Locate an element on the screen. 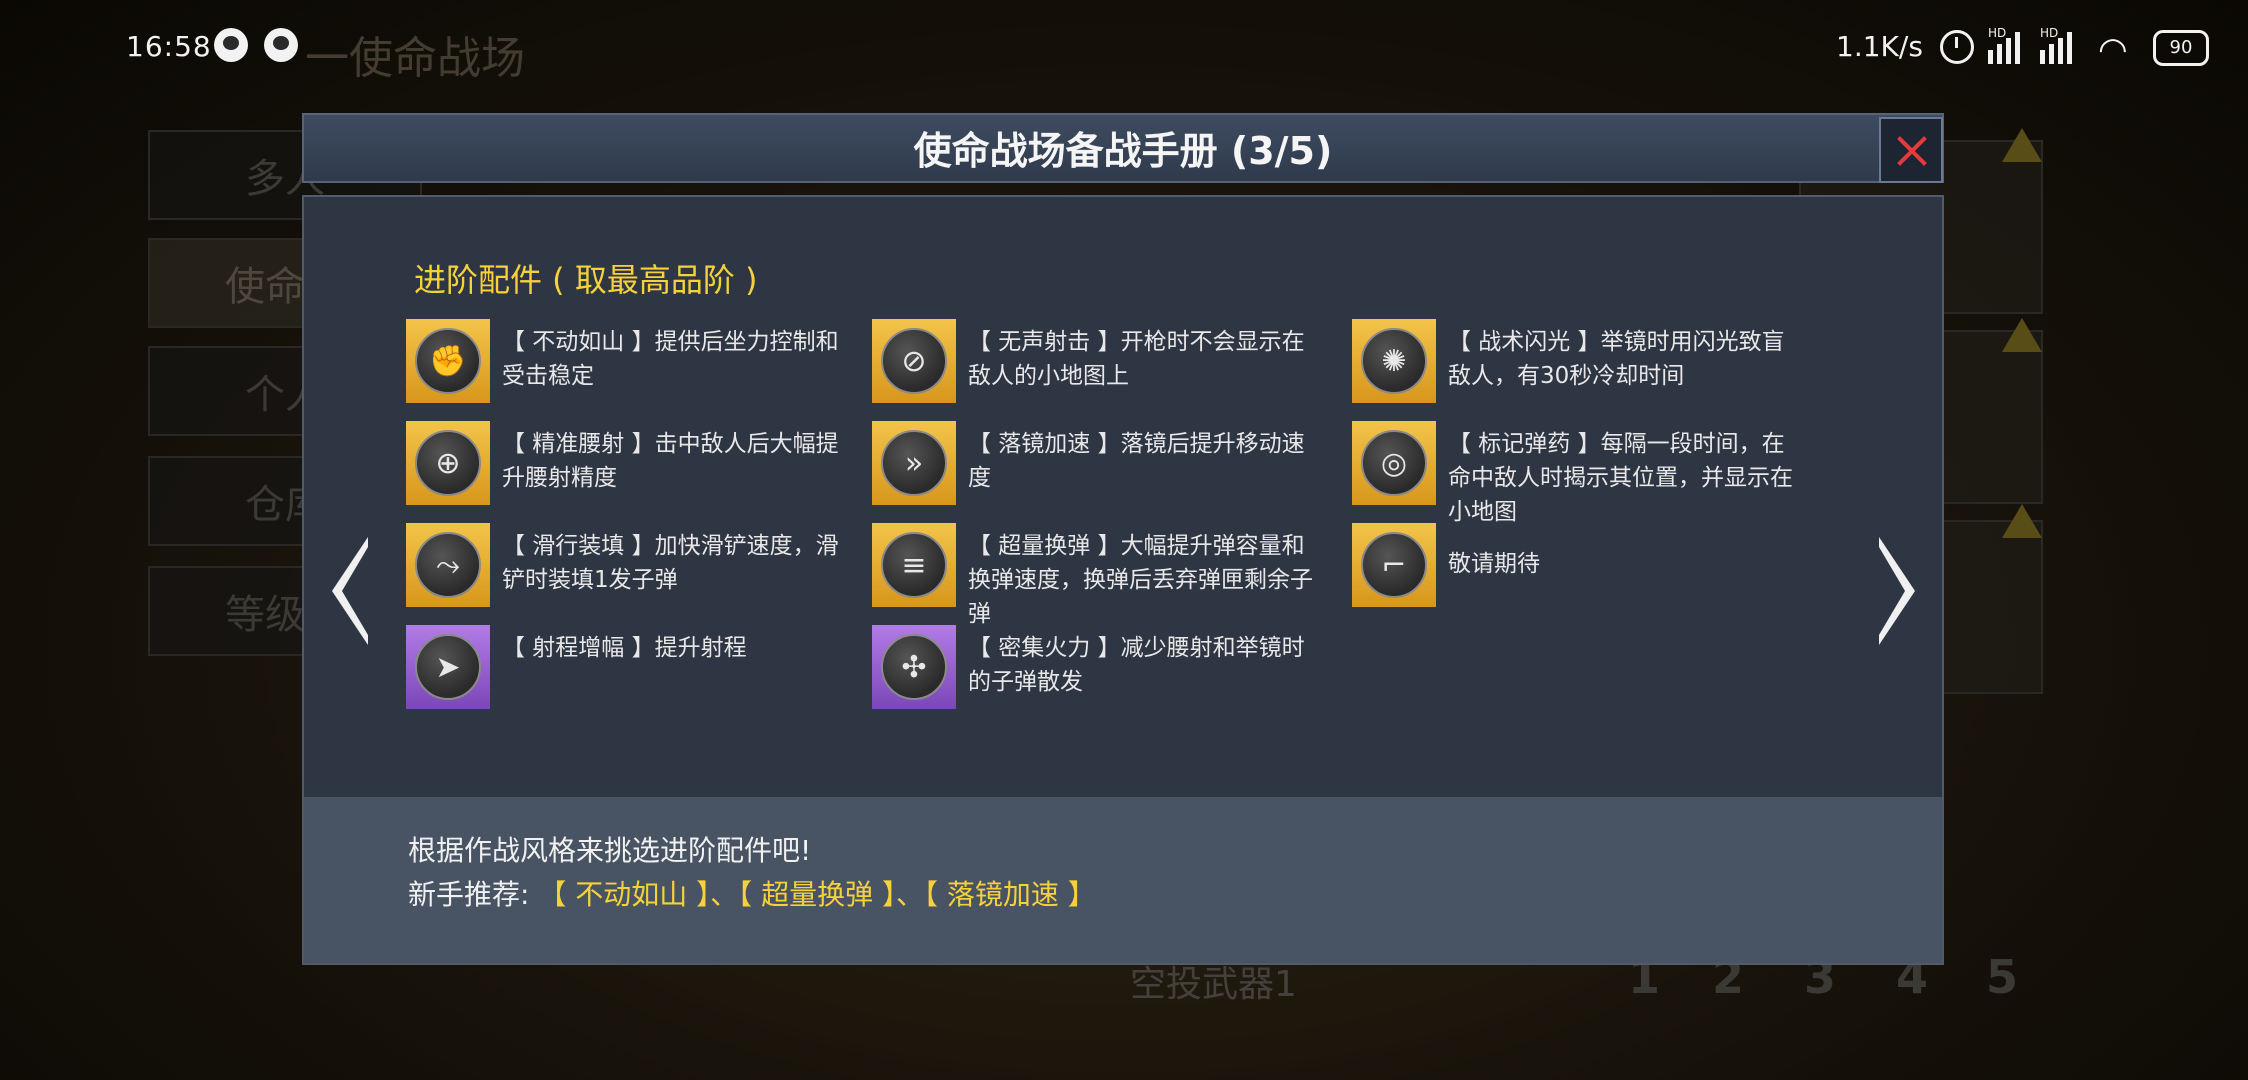 The width and height of the screenshot is (2248, 1080). gold-tier-badge: ⊘ is located at coordinates (914, 361).